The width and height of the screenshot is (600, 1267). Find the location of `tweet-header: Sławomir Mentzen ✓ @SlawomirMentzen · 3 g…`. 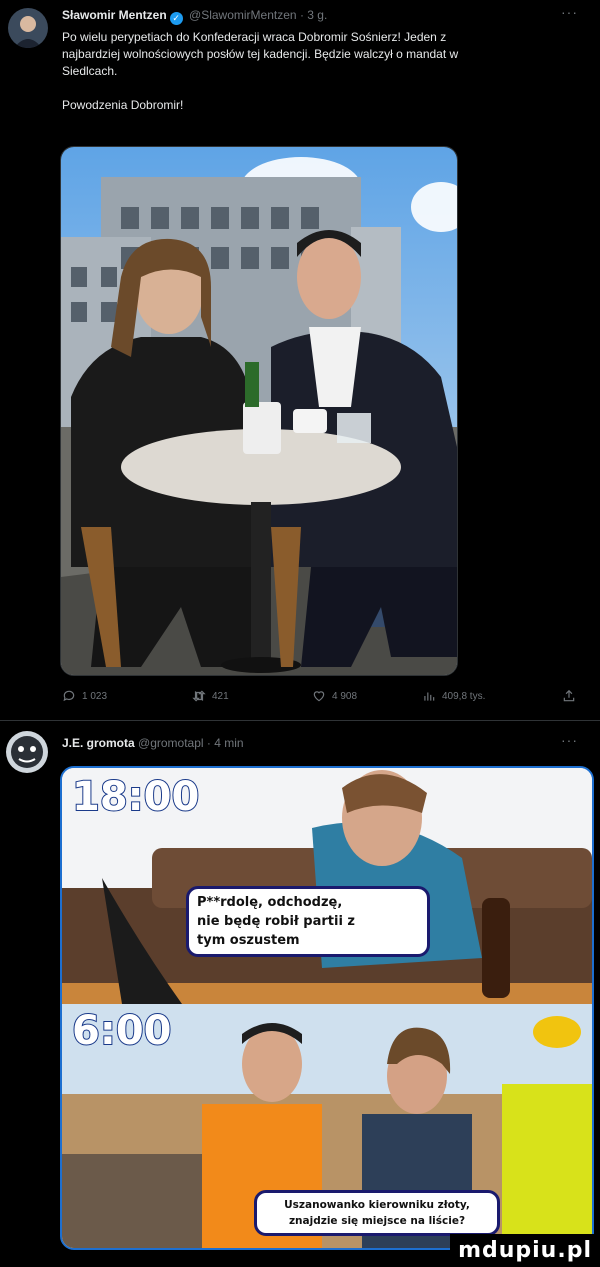

tweet-header: Sławomir Mentzen ✓ @SlawomirMentzen · 3 g… is located at coordinates (194, 16).